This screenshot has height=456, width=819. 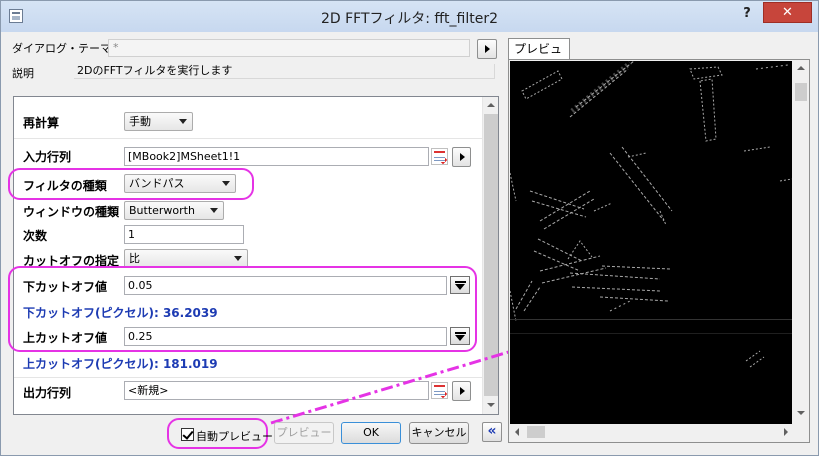 What do you see at coordinates (539, 57) in the screenshot?
I see `tab-preview: プレビュー` at bounding box center [539, 57].